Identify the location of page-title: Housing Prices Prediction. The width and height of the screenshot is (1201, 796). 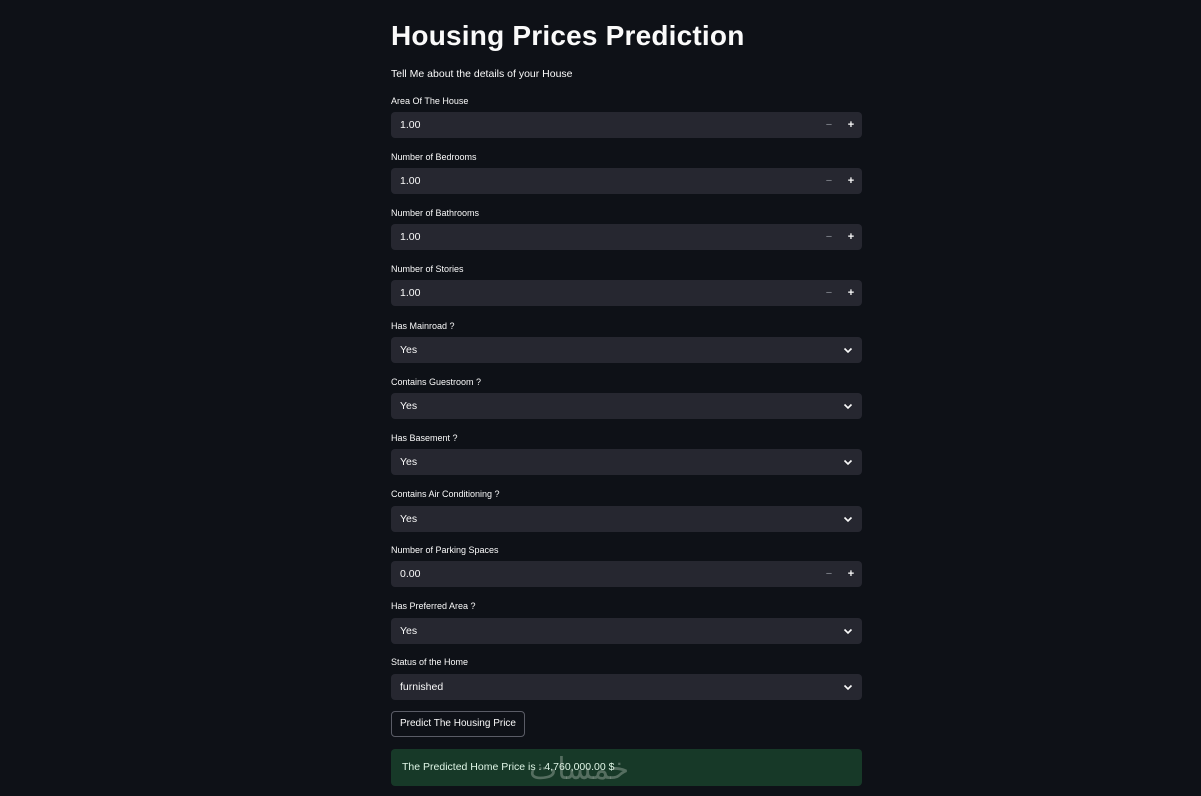
(568, 35).